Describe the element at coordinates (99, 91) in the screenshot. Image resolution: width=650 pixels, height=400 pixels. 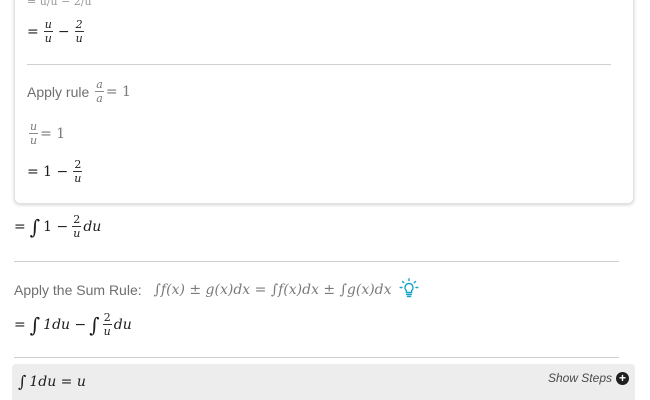
I see `fraction-a-over-a: aa` at that location.